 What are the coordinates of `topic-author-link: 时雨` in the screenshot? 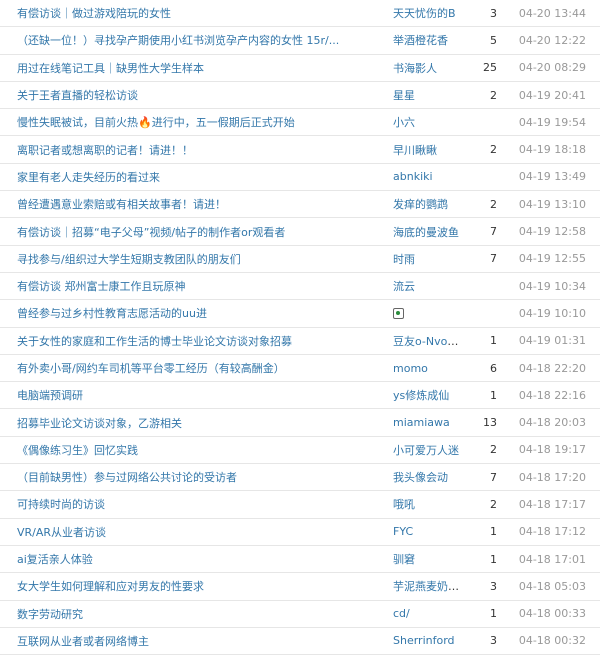 It's located at (404, 259).